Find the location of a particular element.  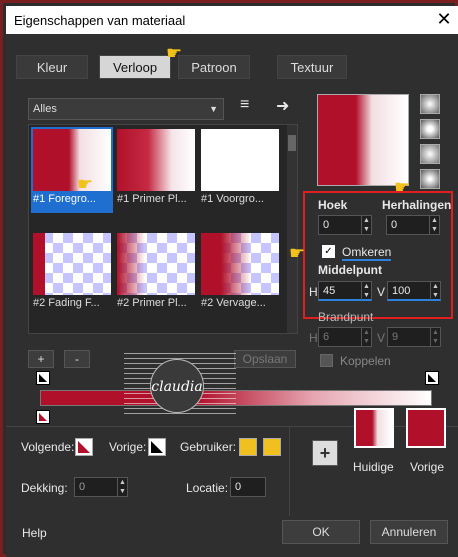

huidige-swatch is located at coordinates (374, 428).